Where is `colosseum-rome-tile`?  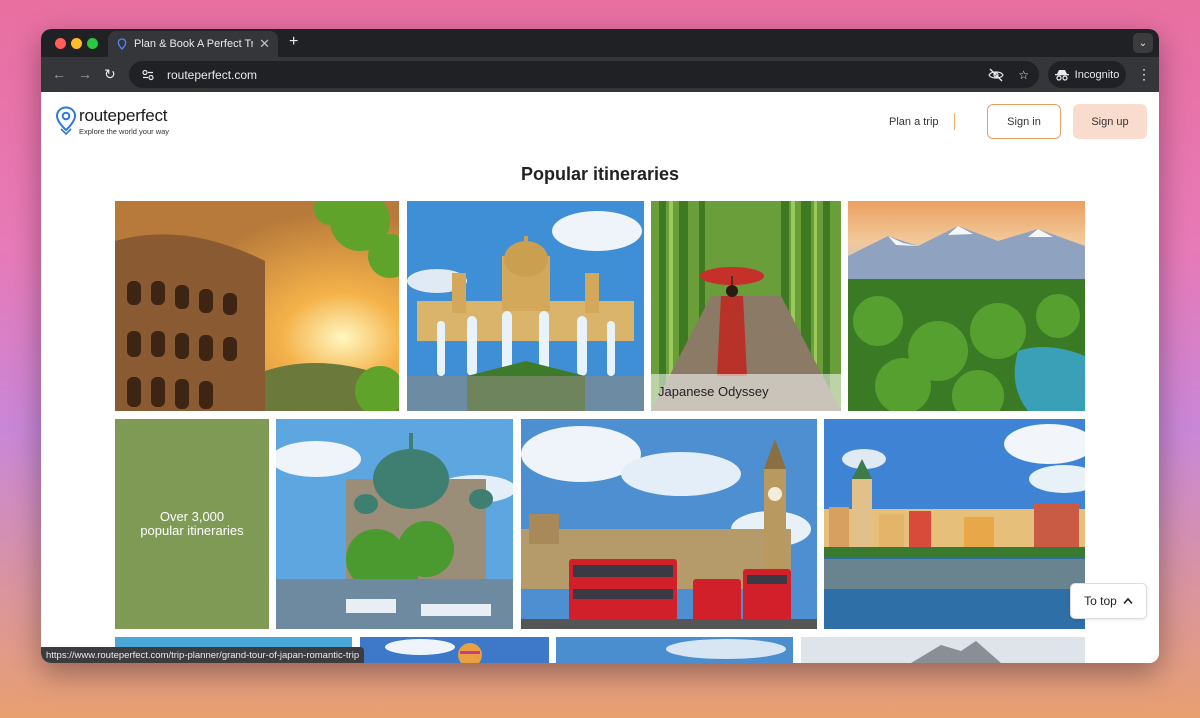
colosseum-rome-tile is located at coordinates (257, 306).